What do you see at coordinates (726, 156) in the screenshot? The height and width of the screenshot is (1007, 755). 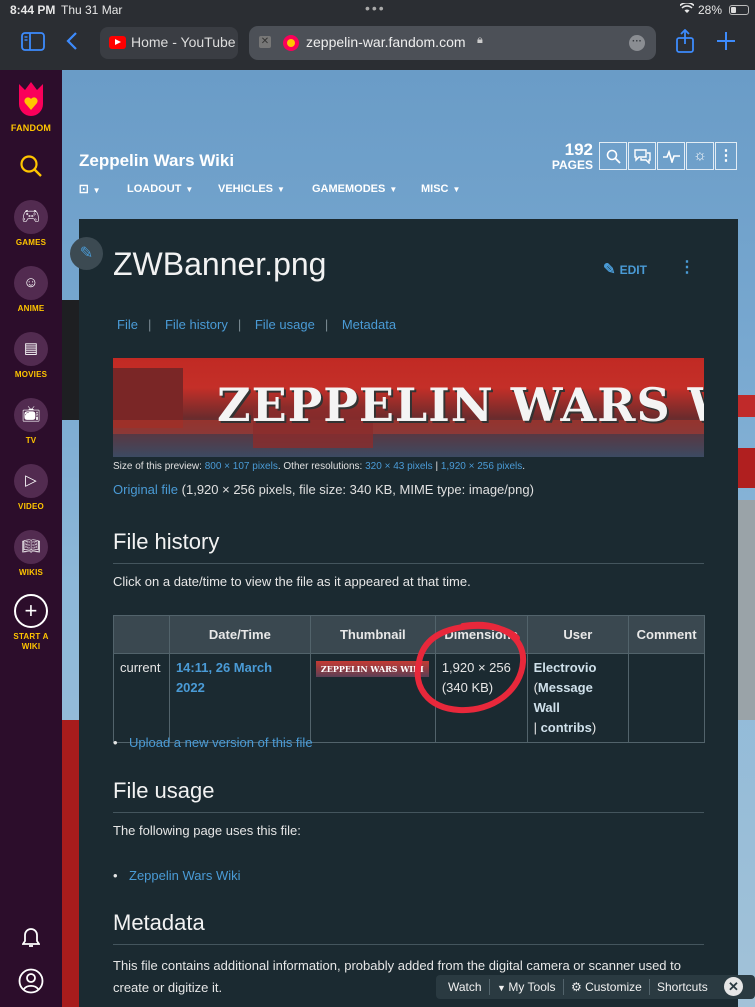 I see `more-tools-button: ⋮` at bounding box center [726, 156].